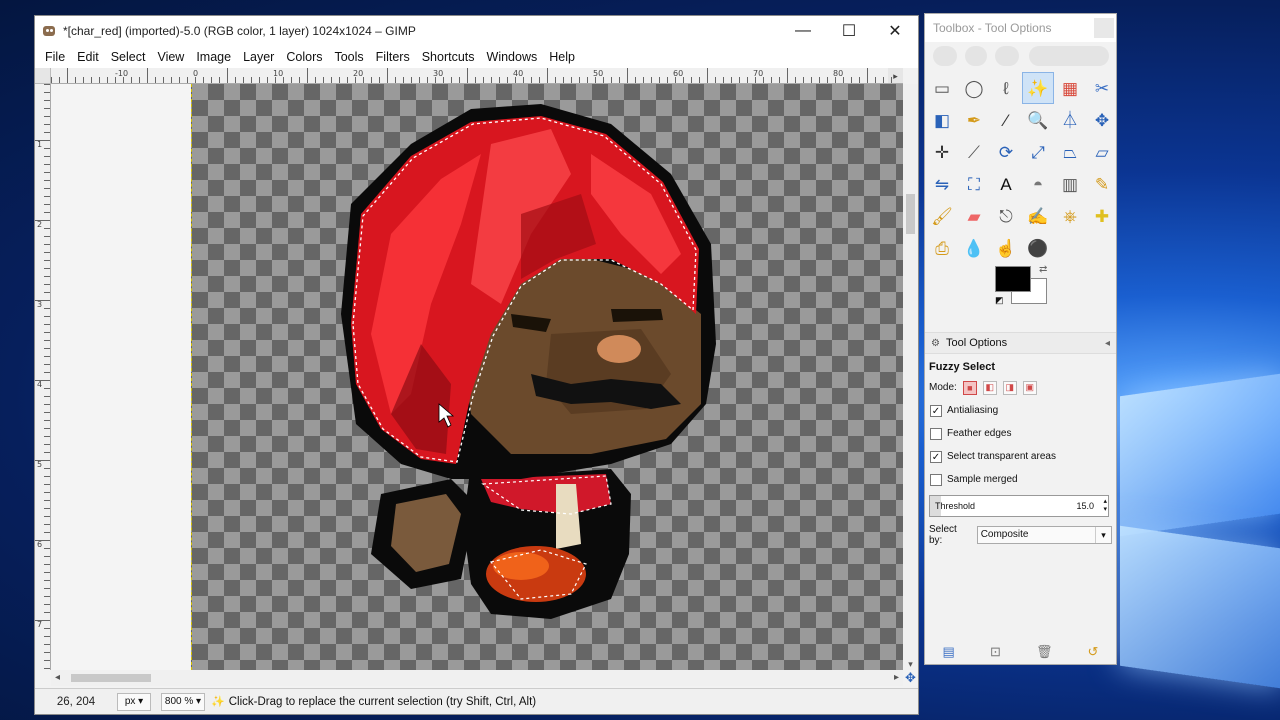  I want to click on heal-icon: ✚, so click(1102, 216).